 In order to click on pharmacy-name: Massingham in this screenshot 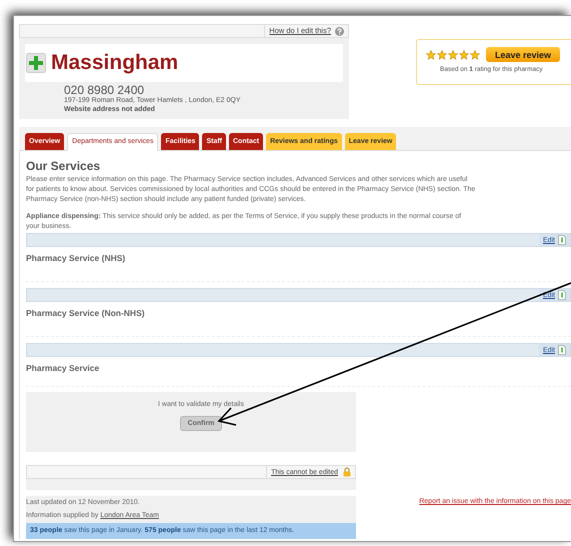, I will do `click(114, 63)`.